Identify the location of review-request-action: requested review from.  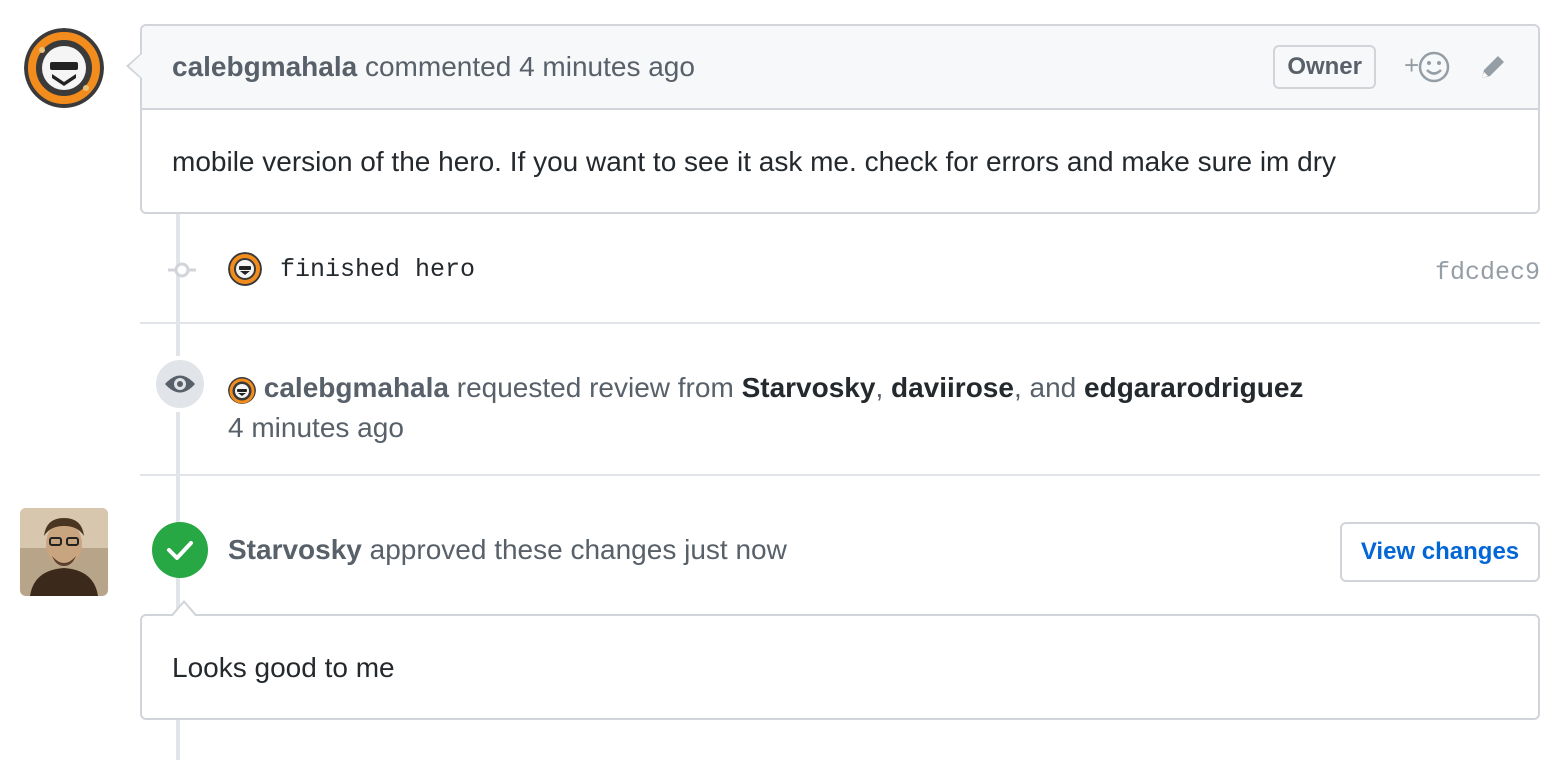
(595, 387).